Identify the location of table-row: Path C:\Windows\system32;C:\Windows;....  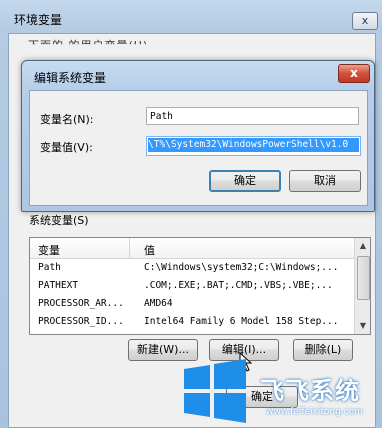
(192, 268).